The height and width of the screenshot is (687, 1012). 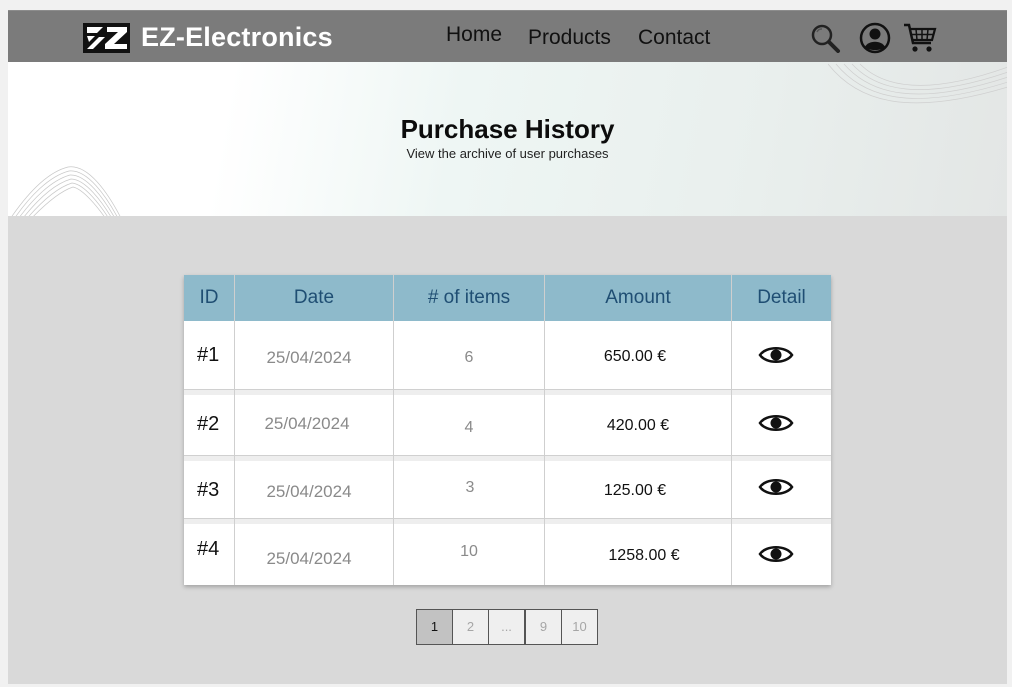 What do you see at coordinates (635, 356) in the screenshot?
I see `order-amount: 650.00 €` at bounding box center [635, 356].